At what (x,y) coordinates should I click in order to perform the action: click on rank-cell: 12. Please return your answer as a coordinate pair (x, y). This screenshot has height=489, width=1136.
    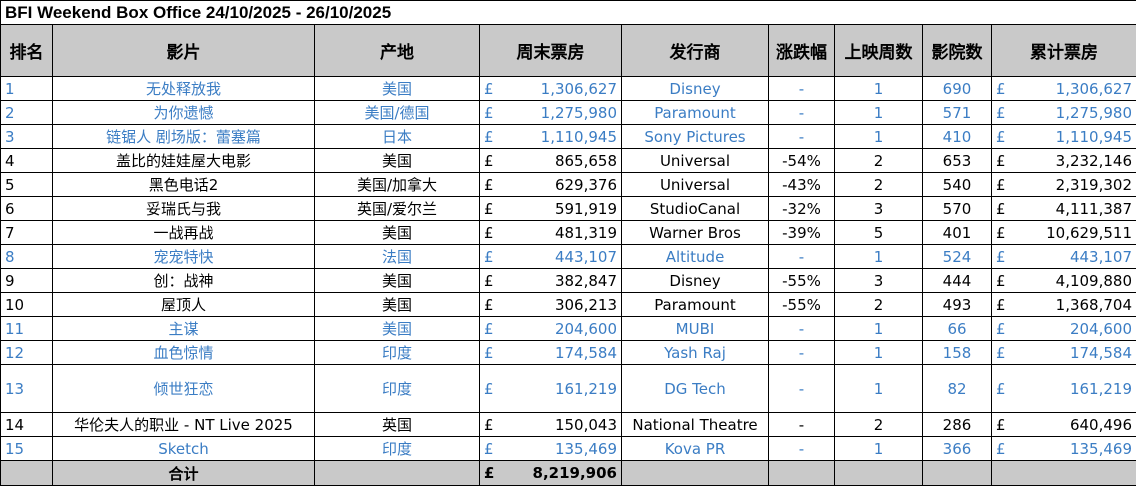
    Looking at the image, I should click on (26, 352).